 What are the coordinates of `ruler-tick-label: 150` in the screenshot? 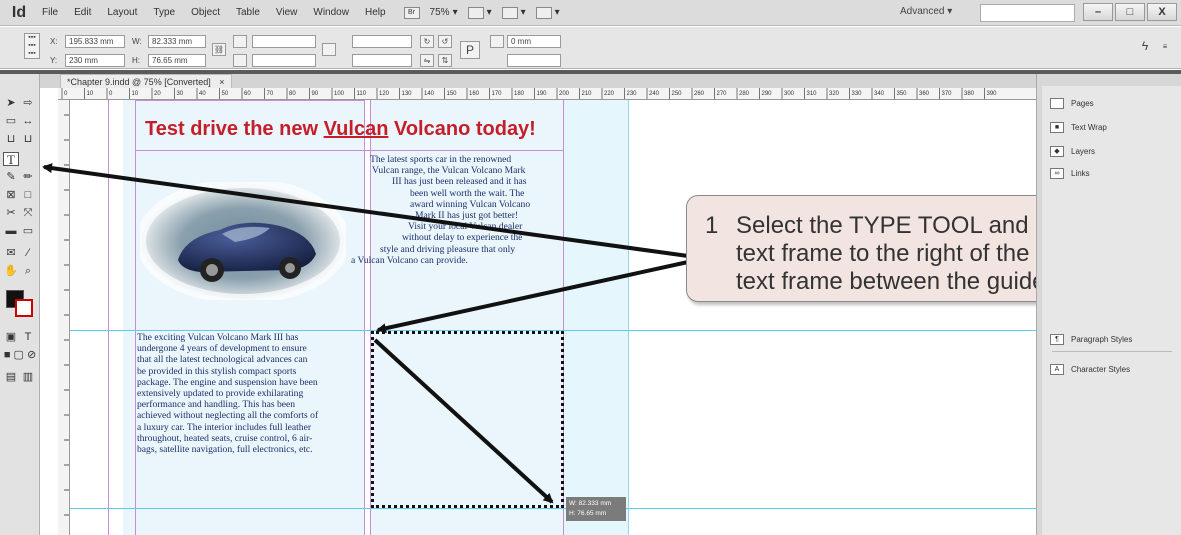 It's located at (452, 94).